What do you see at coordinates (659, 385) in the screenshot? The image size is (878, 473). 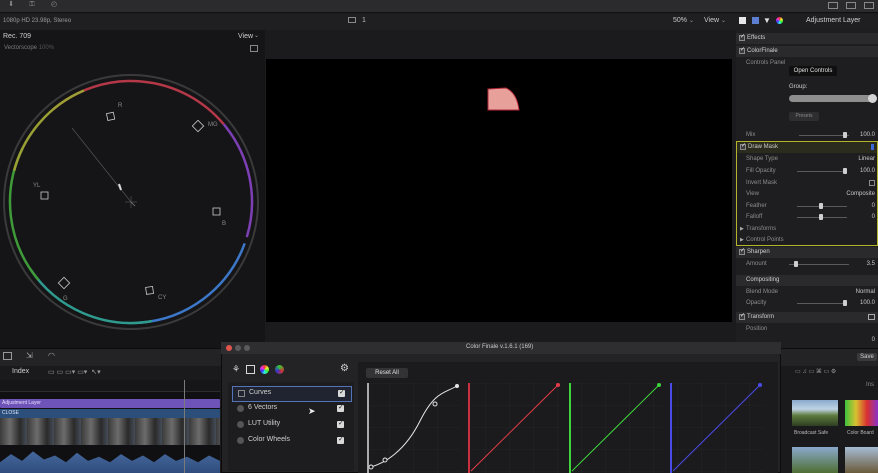 I see `green-point` at bounding box center [659, 385].